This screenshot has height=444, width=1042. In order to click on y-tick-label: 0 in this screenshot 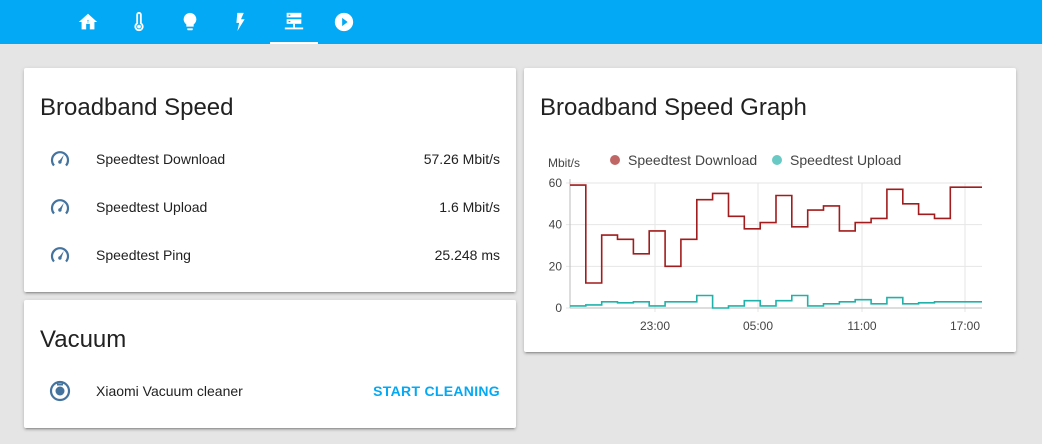, I will do `click(558, 308)`.